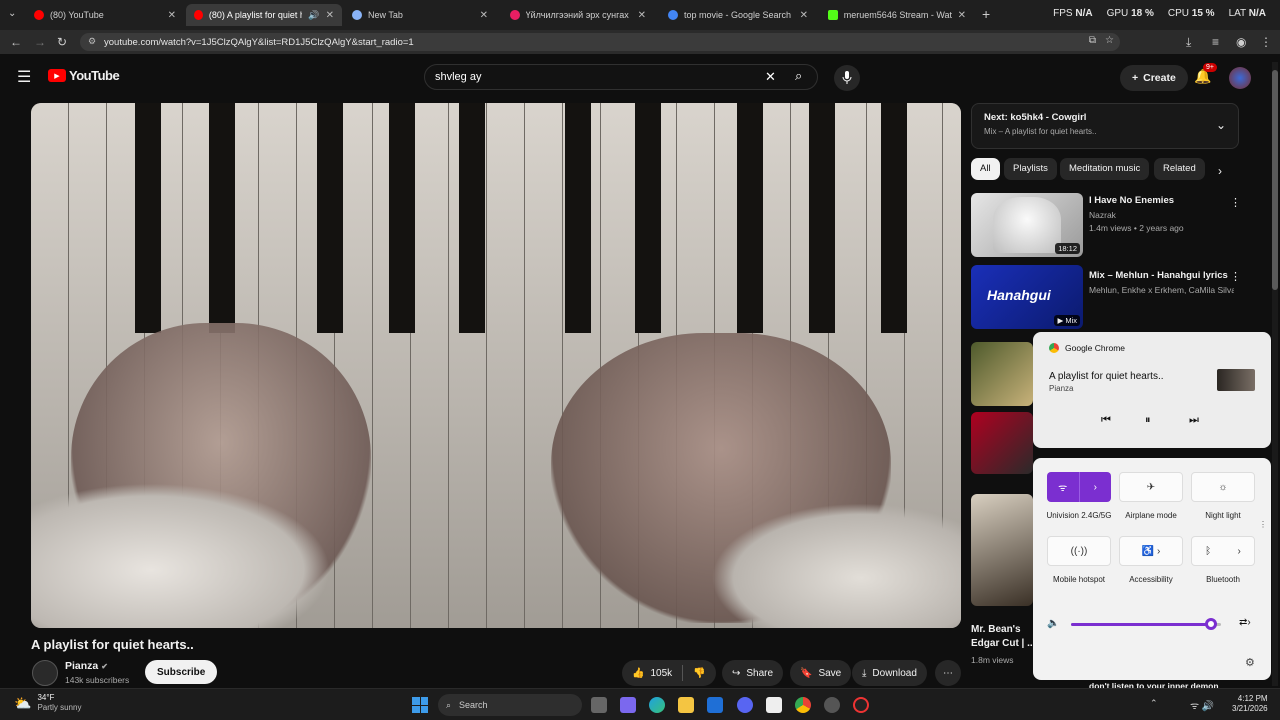  What do you see at coordinates (861, 705) in the screenshot?
I see `app-icon` at bounding box center [861, 705].